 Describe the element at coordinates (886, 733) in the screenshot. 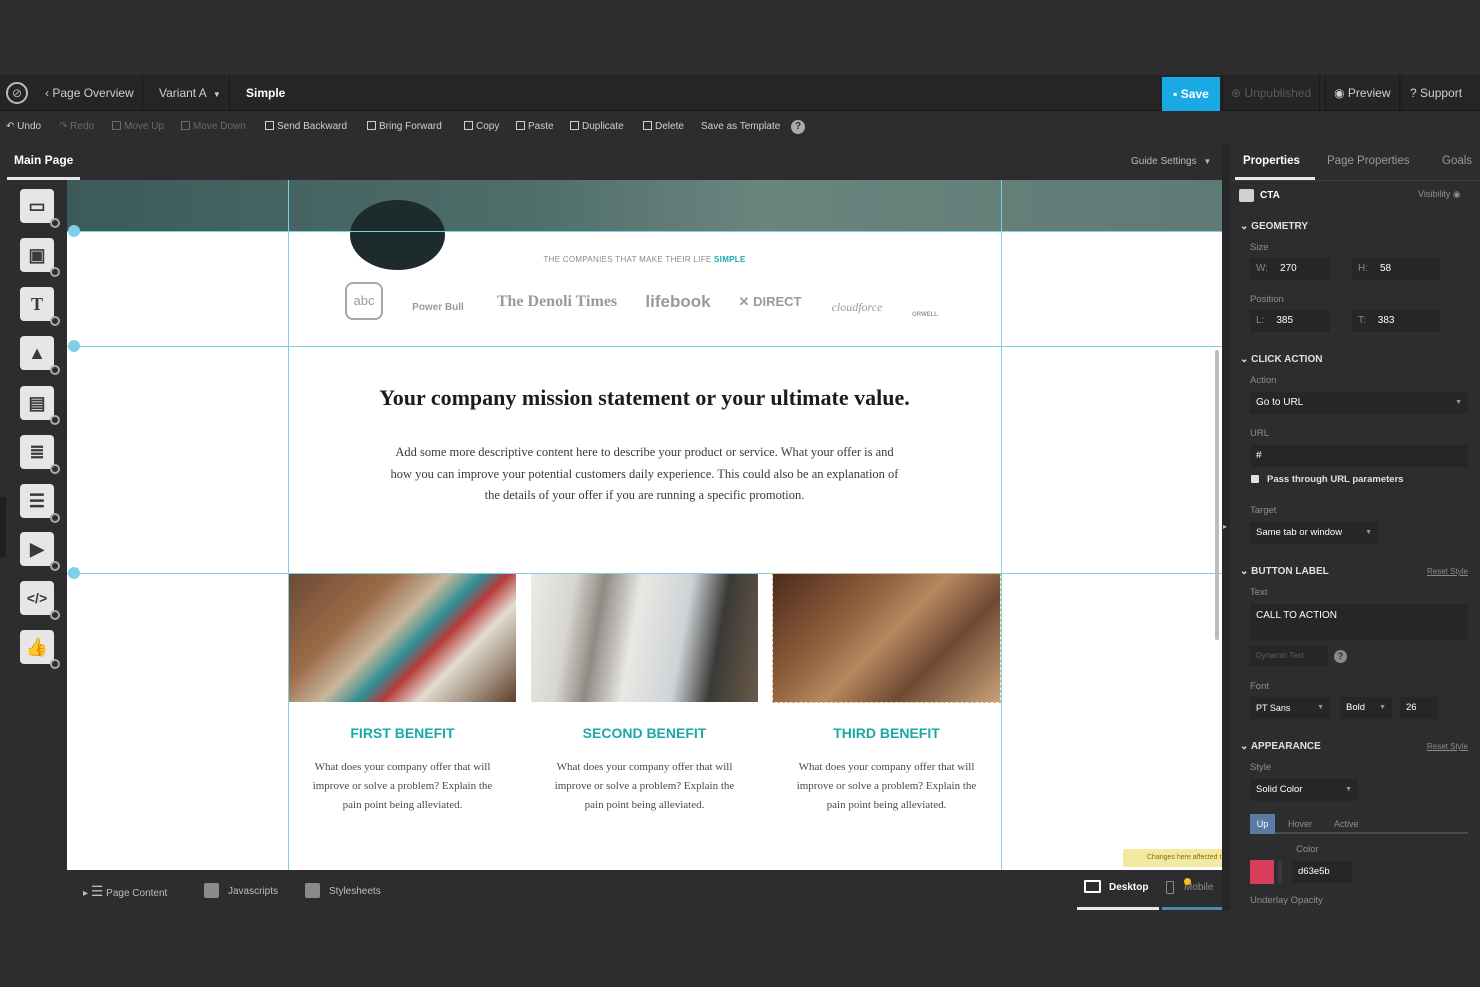

I see `benefit-title-3: THIRD BENEFIT` at that location.